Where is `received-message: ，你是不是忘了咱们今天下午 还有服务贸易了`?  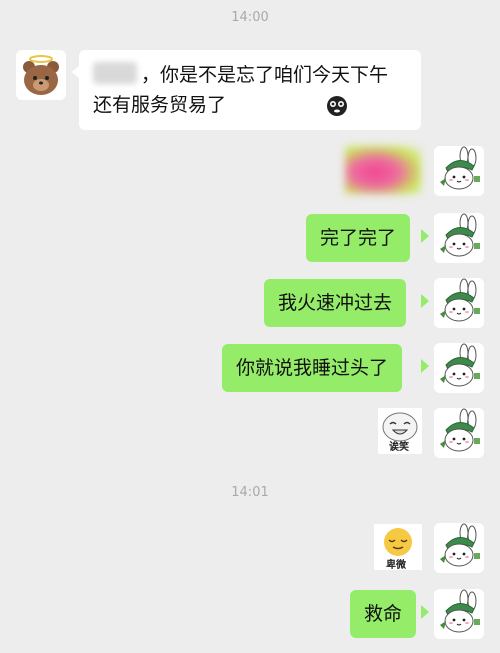
received-message: ，你是不是忘了咱们今天下午 还有服务贸易了 is located at coordinates (250, 90).